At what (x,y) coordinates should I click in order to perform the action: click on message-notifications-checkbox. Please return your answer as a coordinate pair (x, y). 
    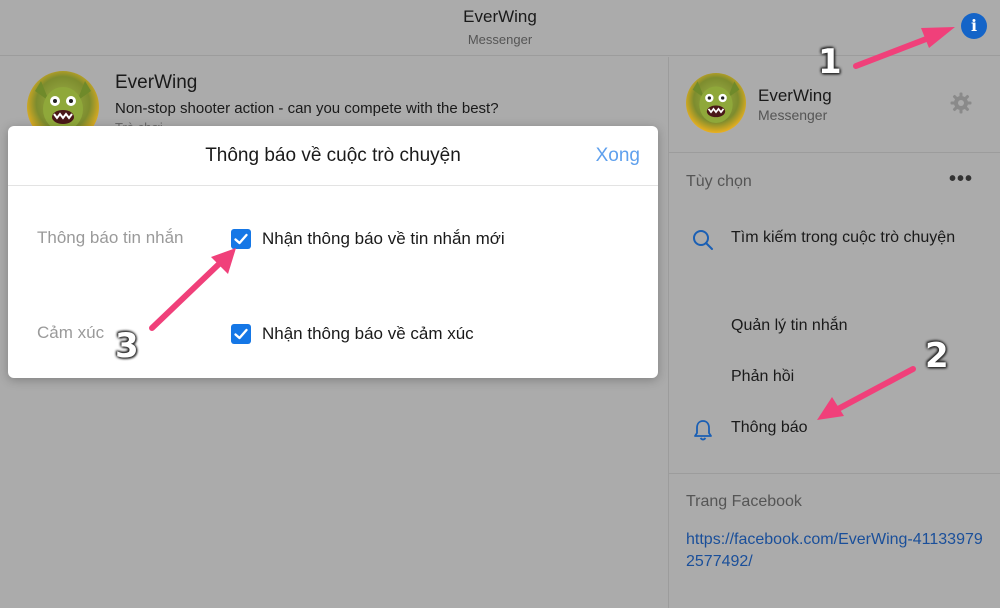
    Looking at the image, I should click on (241, 239).